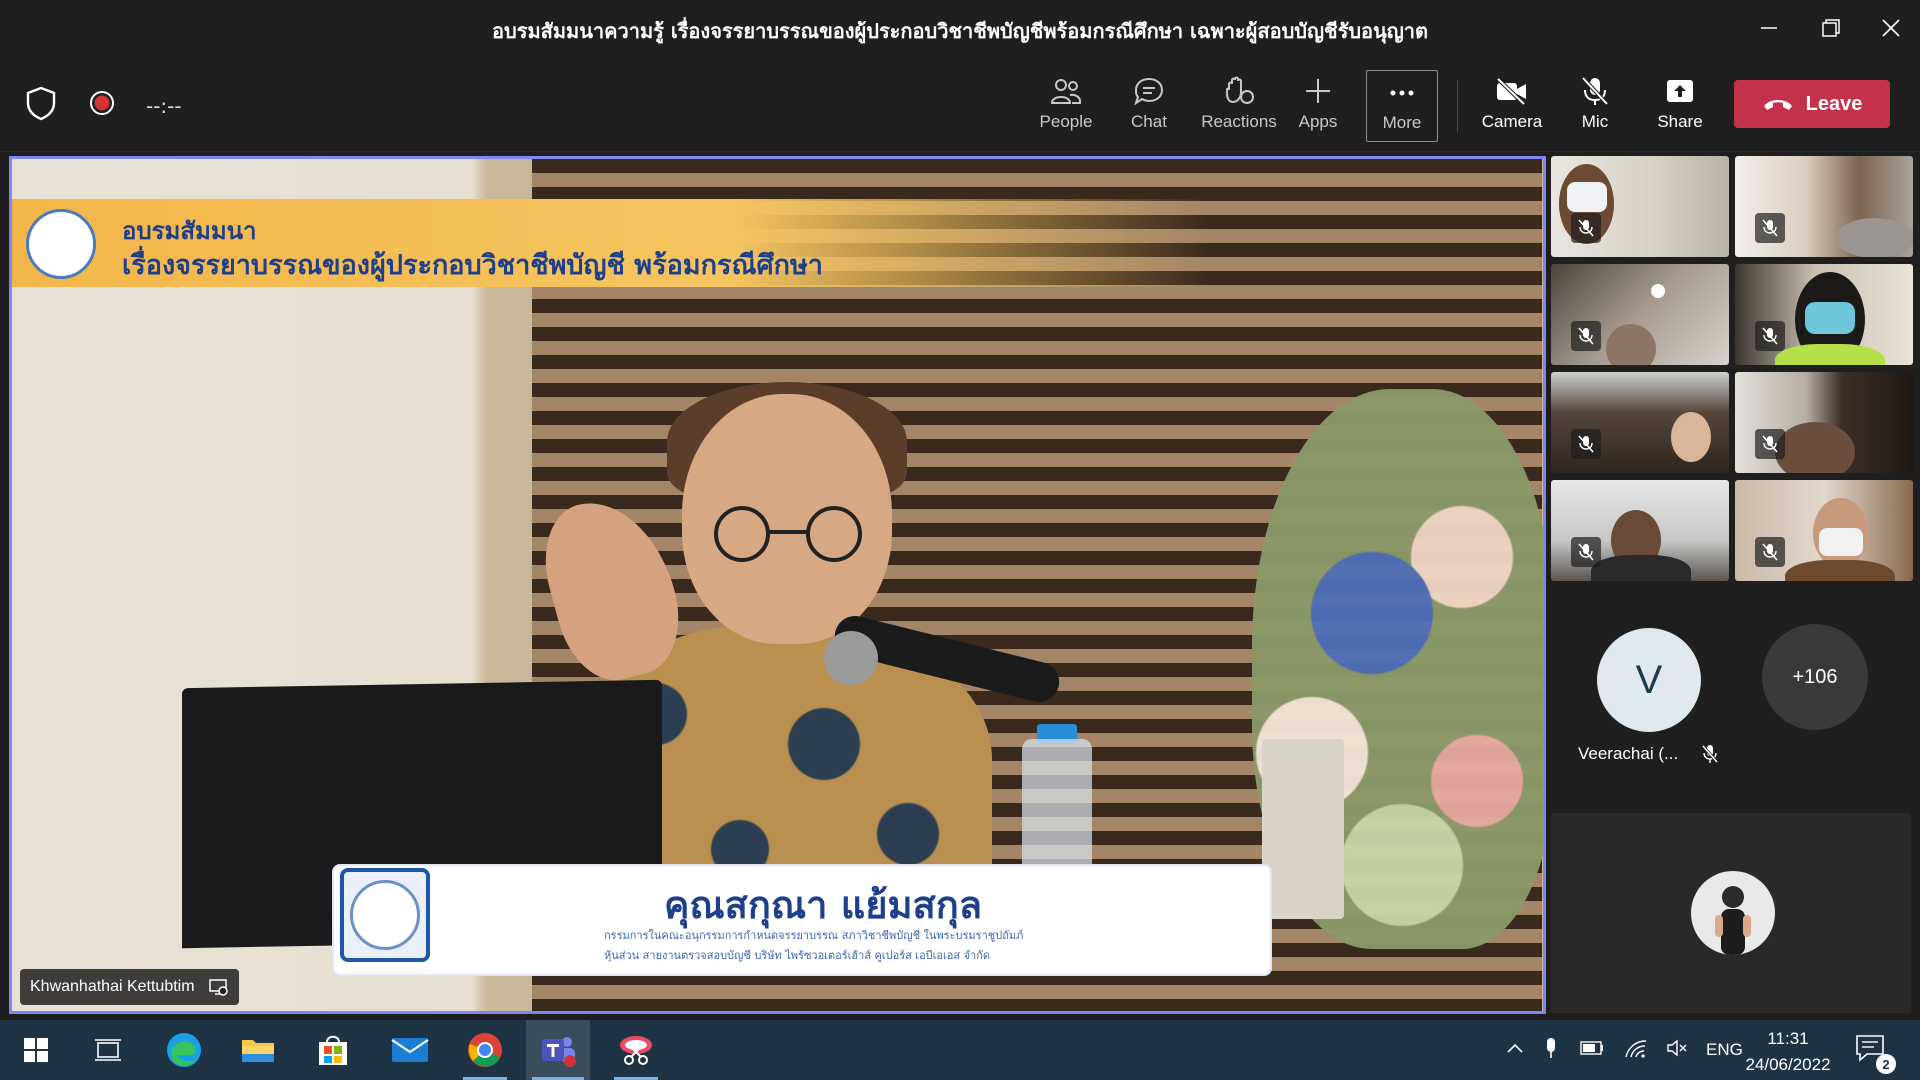  I want to click on task-view-button, so click(108, 1050).